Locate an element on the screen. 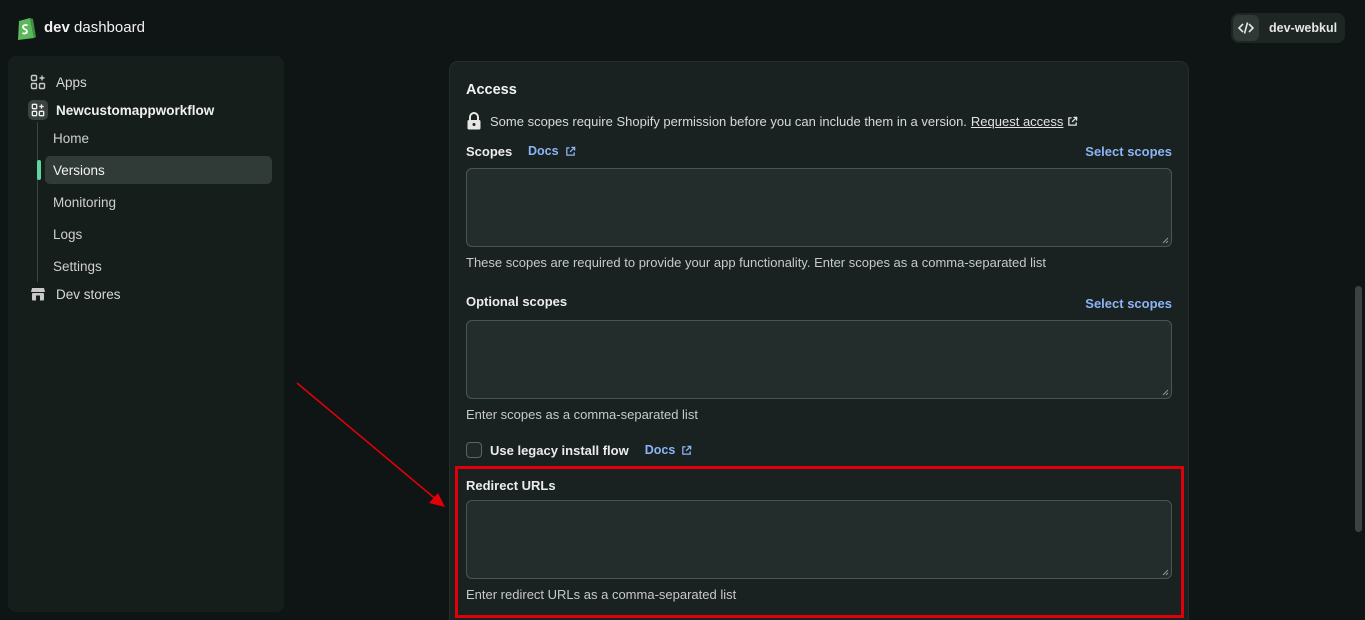 The height and width of the screenshot is (620, 1365). sidebar-item-label: Versions is located at coordinates (79, 170).